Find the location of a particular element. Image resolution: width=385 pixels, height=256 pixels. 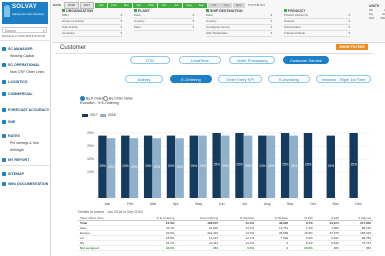

bar-data-label: 23% is located at coordinates (134, 167).